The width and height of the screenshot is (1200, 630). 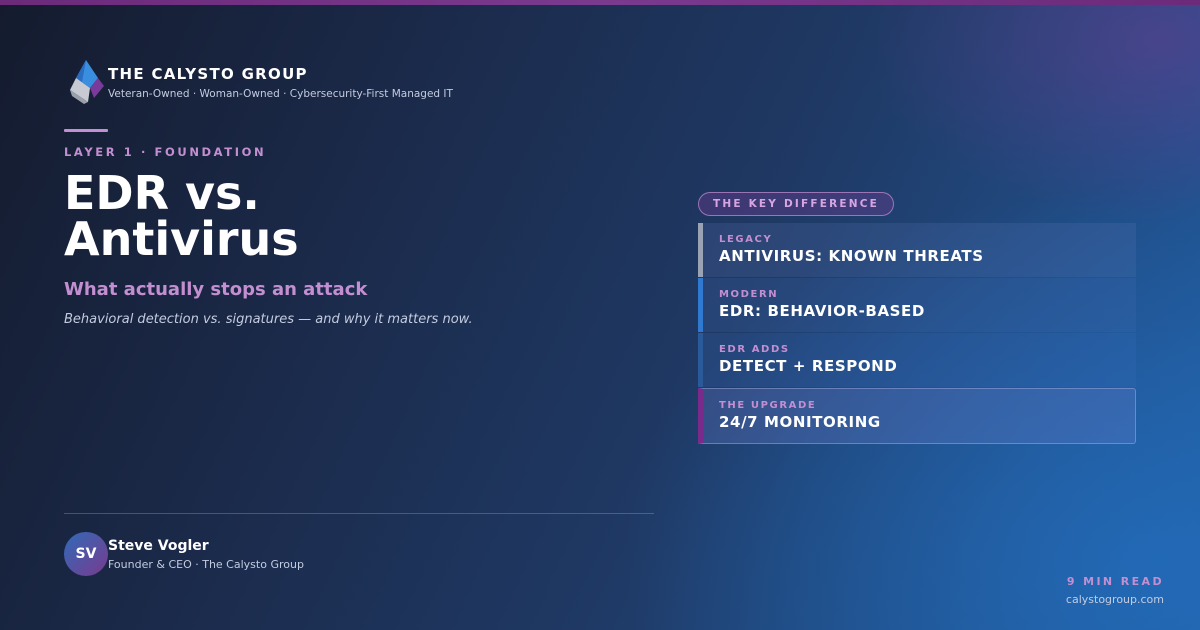 What do you see at coordinates (86, 554) in the screenshot?
I see `avatar: SV` at bounding box center [86, 554].